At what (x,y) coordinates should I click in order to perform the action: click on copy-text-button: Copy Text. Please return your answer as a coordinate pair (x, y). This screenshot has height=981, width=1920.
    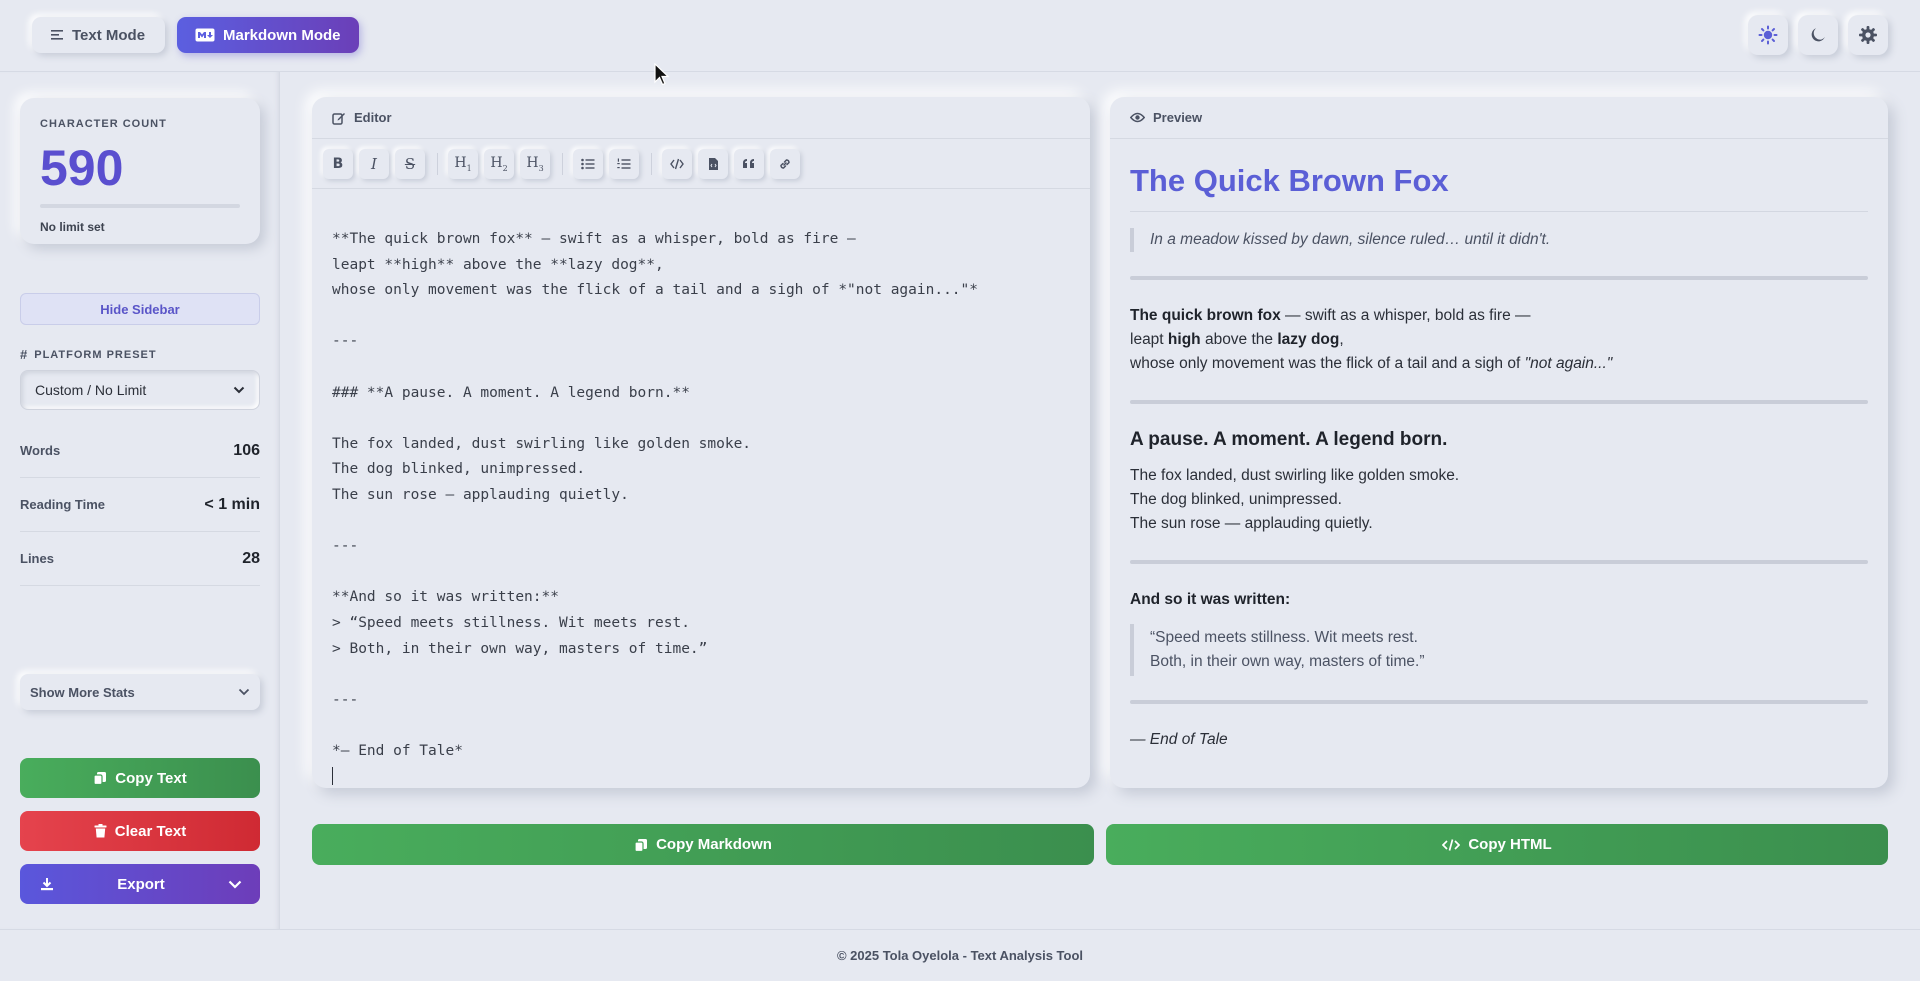
    Looking at the image, I should click on (140, 778).